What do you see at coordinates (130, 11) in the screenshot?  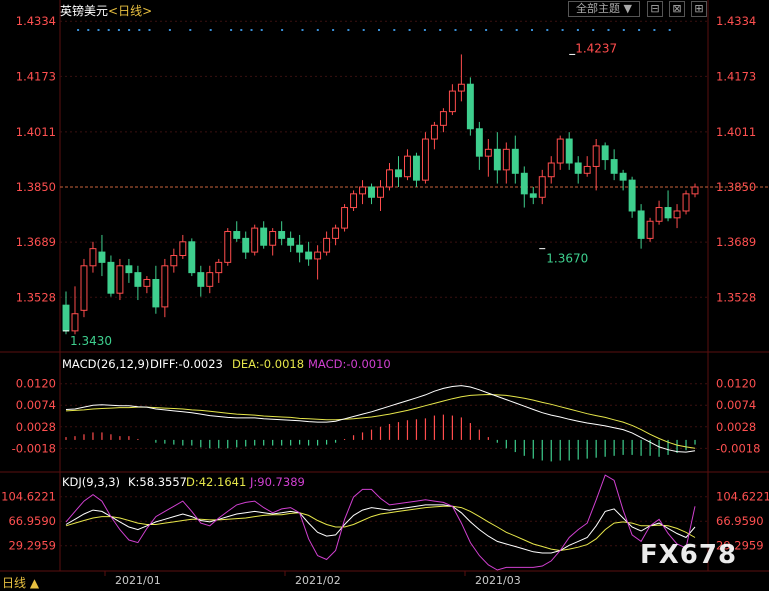 I see `period-tag: <日线>` at bounding box center [130, 11].